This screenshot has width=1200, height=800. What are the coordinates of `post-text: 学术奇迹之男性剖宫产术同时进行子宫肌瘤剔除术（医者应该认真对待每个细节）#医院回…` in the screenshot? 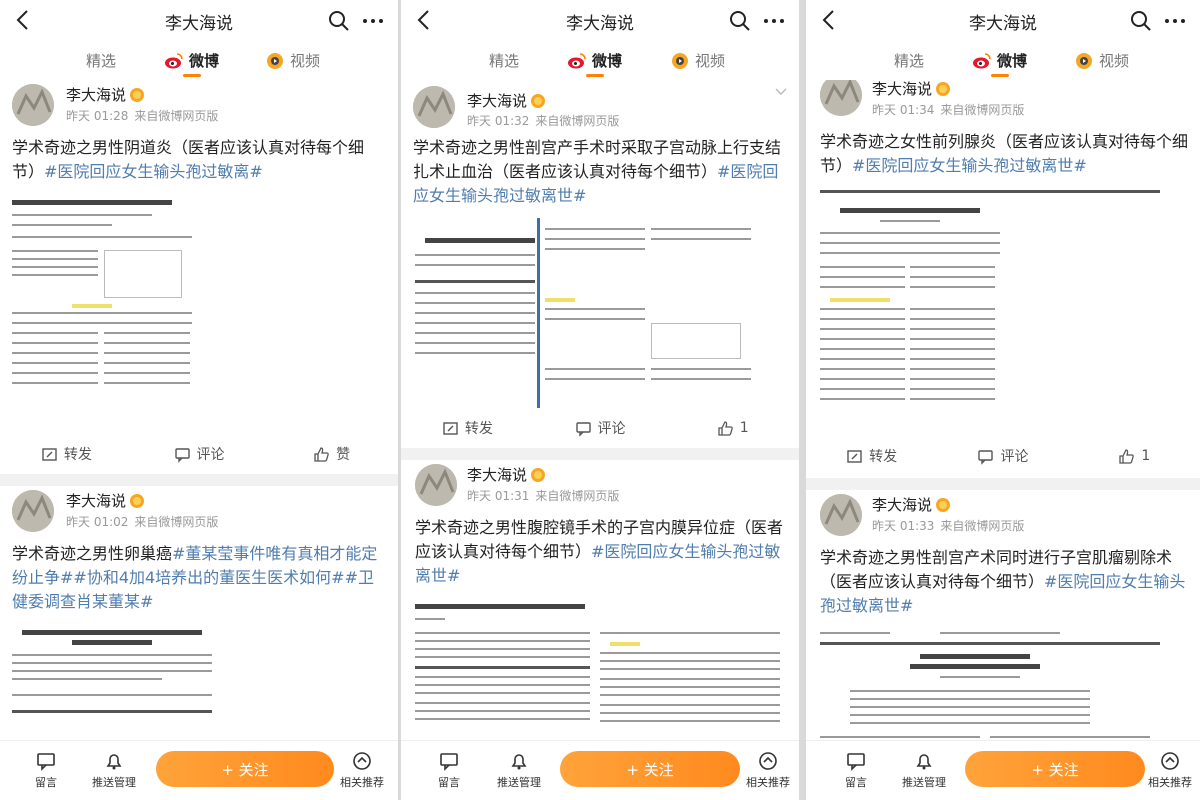 It's located at (1003, 581).